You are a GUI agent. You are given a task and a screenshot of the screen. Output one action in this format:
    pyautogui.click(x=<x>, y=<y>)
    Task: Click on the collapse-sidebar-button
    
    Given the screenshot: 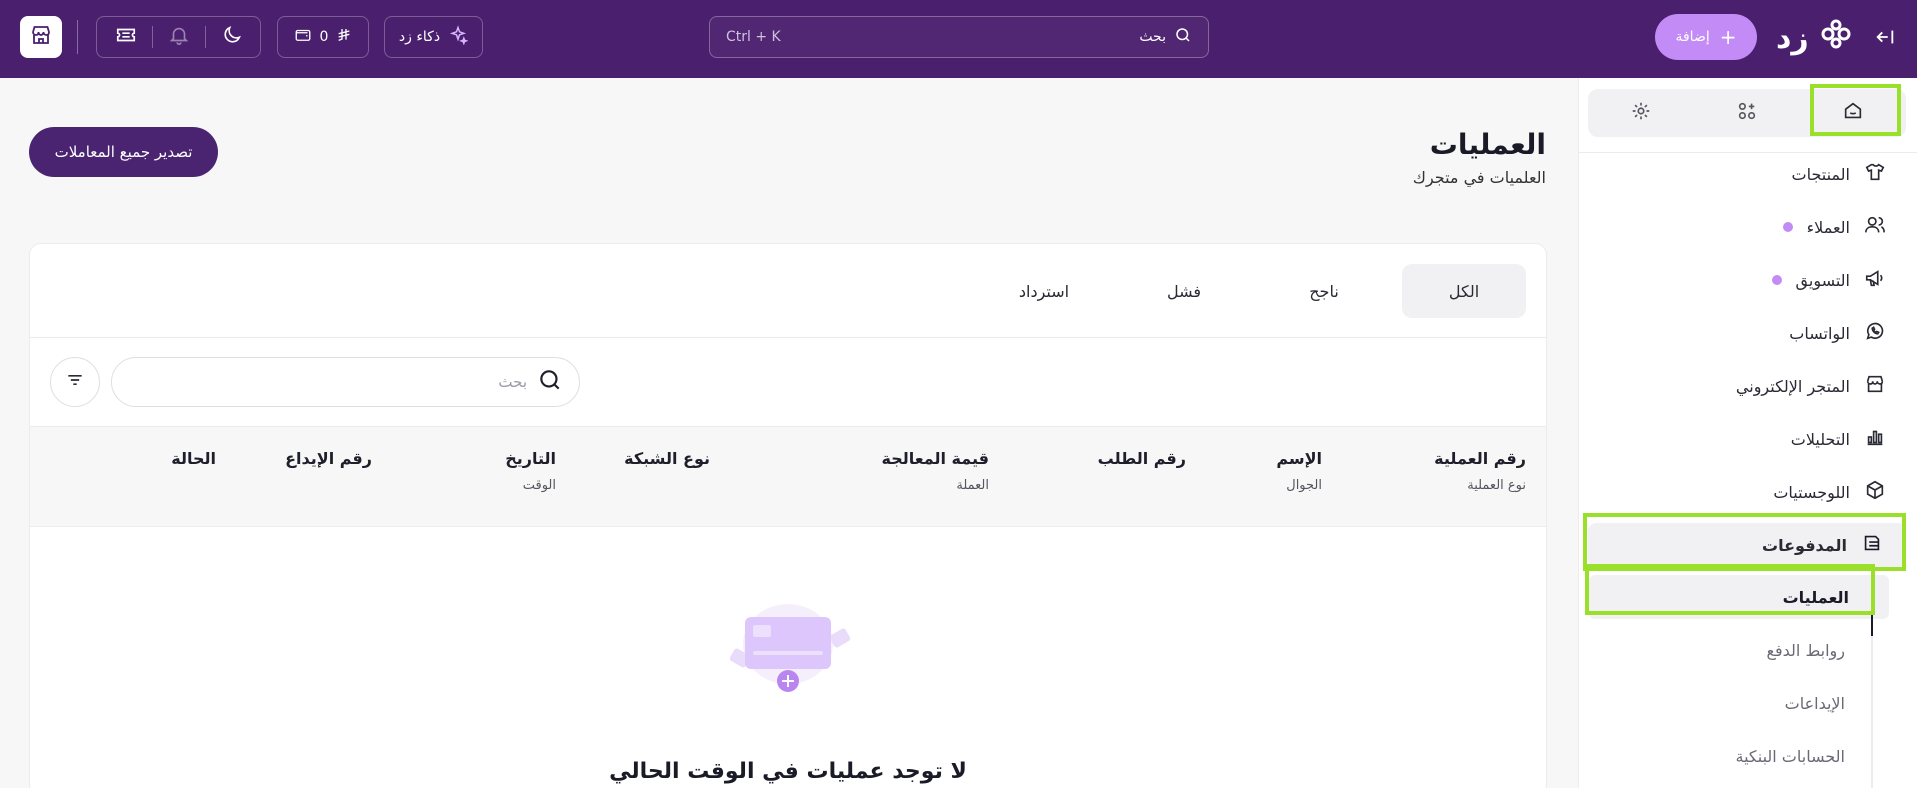 What is the action you would take?
    pyautogui.click(x=1885, y=39)
    